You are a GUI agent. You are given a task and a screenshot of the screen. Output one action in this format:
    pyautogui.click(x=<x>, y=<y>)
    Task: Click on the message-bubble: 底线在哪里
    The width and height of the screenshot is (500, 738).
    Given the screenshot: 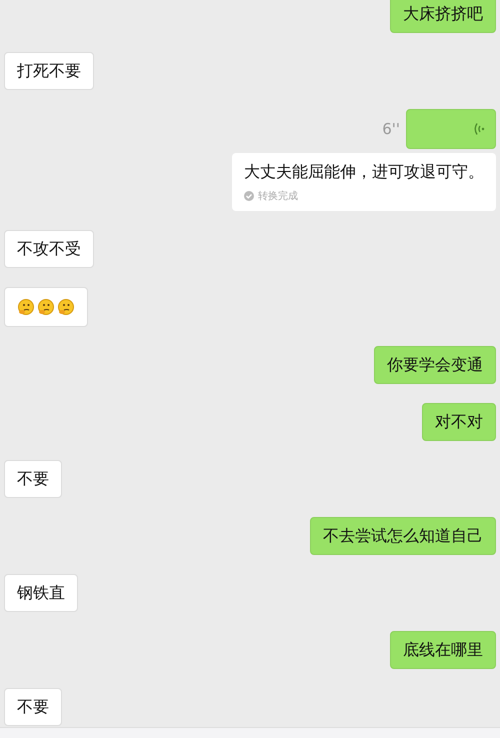 What is the action you would take?
    pyautogui.click(x=443, y=650)
    